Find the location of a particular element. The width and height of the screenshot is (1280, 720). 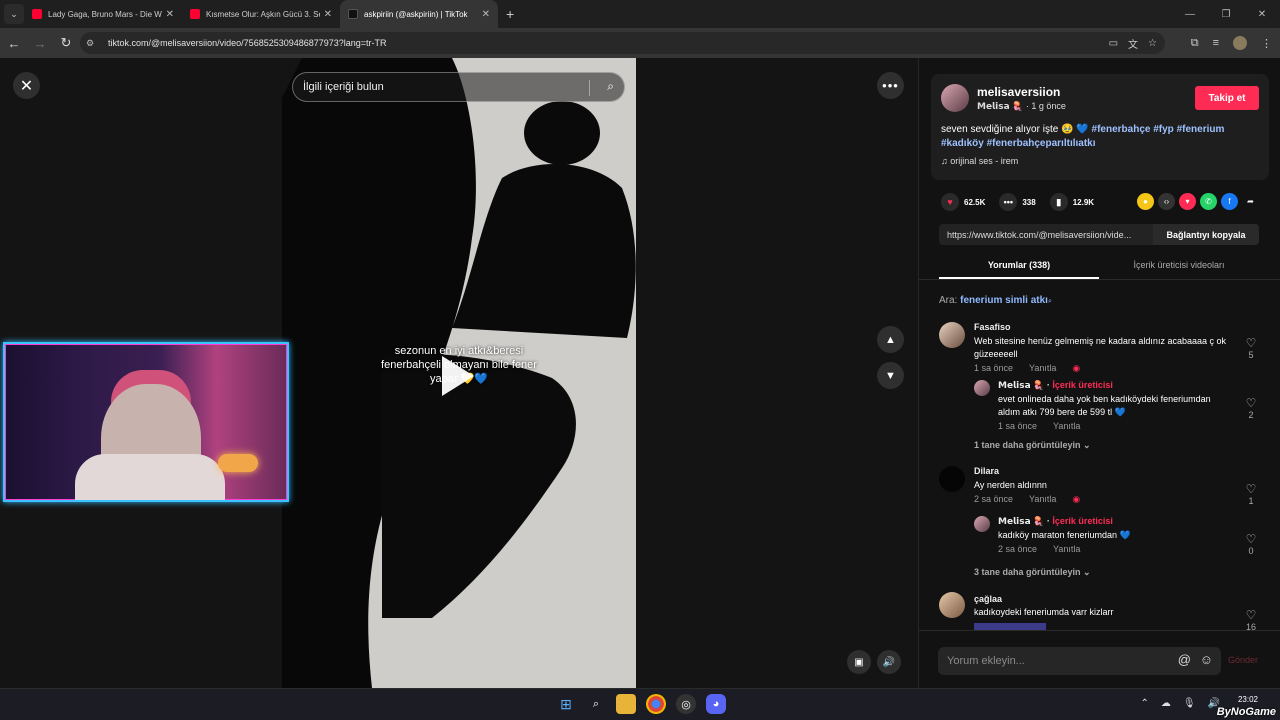

comment-count: 338 is located at coordinates (1029, 202).